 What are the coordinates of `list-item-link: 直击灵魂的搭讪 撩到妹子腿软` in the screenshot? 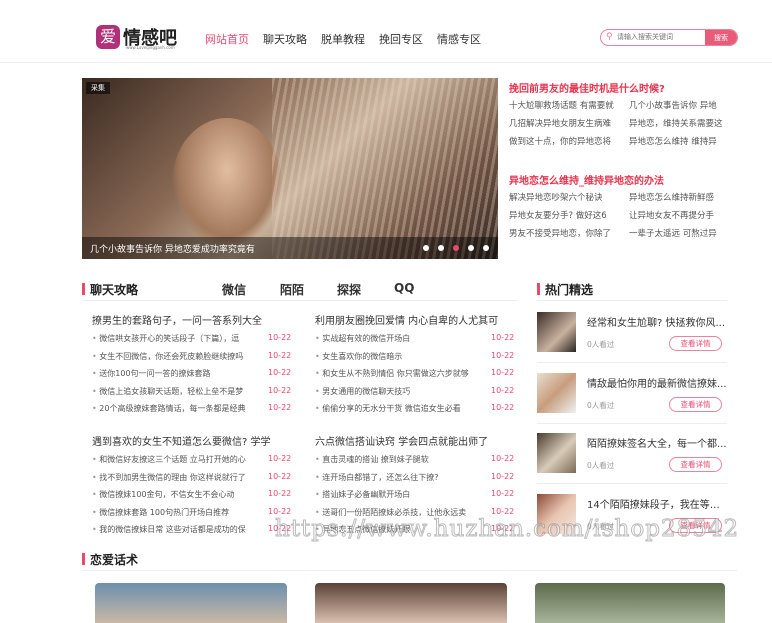 It's located at (397, 459).